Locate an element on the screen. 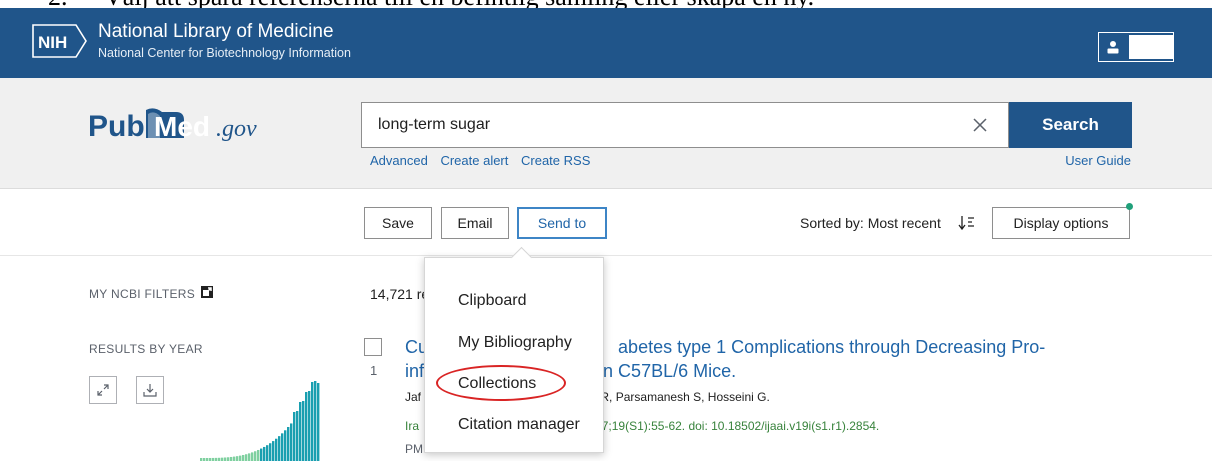 The image size is (1212, 461). expand-icon is located at coordinates (103, 390).